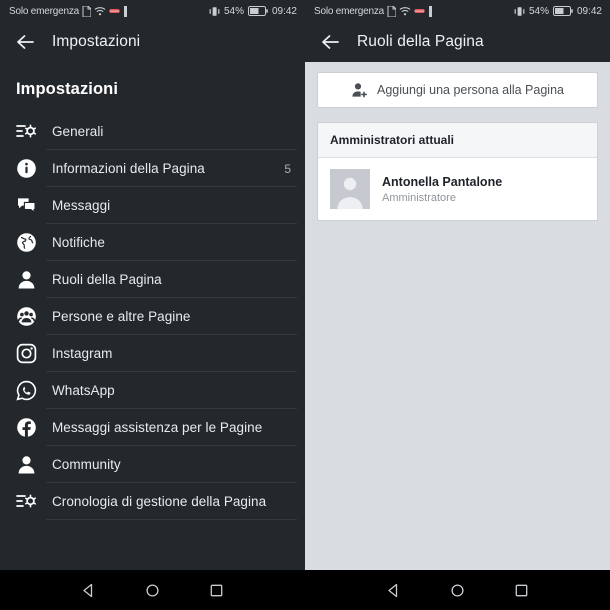  Describe the element at coordinates (152, 42) in the screenshot. I see `left-app-bar: Impostazioni` at that location.